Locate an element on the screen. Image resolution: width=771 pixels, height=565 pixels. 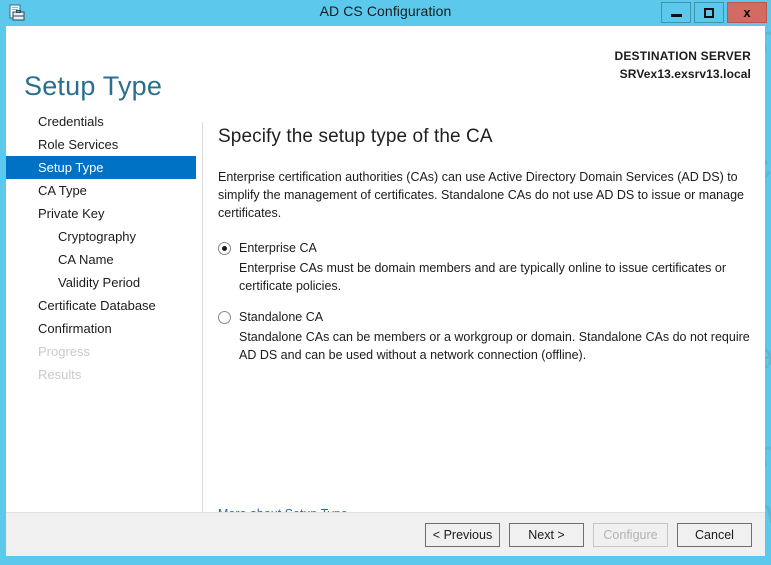
close-button: x is located at coordinates (747, 12).